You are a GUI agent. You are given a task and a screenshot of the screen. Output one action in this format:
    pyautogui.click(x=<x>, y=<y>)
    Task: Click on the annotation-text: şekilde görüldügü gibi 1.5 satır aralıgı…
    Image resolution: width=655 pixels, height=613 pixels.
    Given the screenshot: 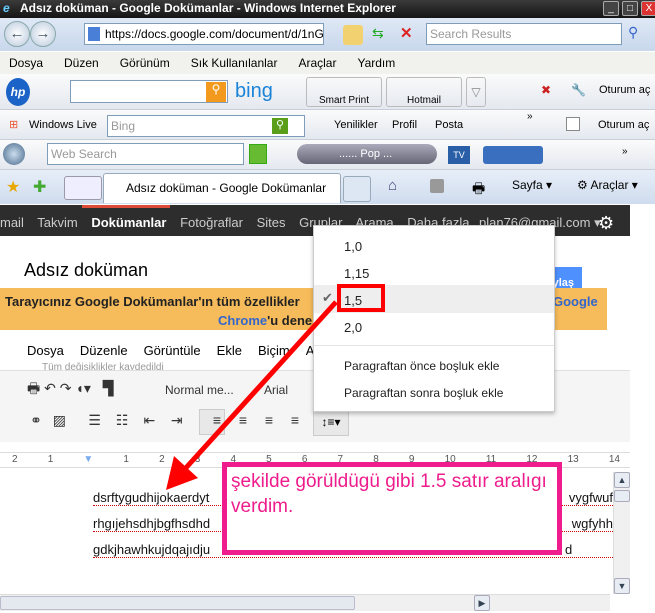 What is the action you would take?
    pyautogui.click(x=389, y=494)
    